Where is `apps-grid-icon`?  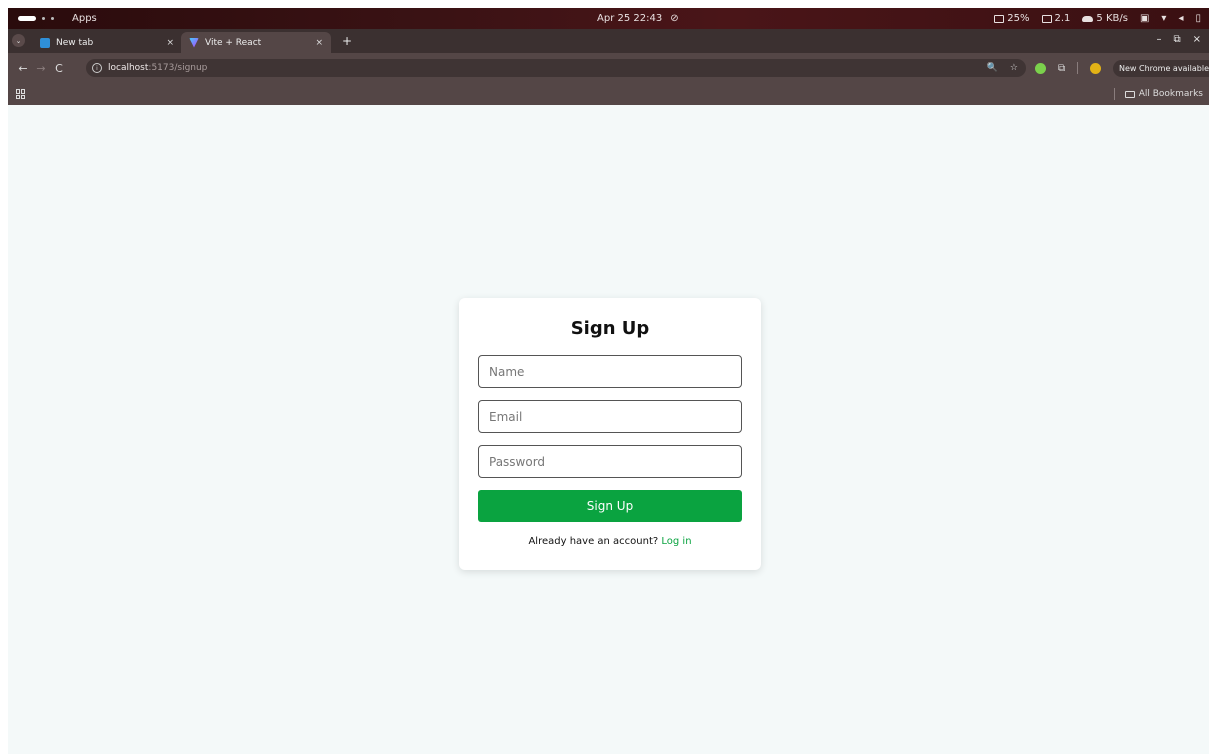
apps-grid-icon is located at coordinates (21, 94).